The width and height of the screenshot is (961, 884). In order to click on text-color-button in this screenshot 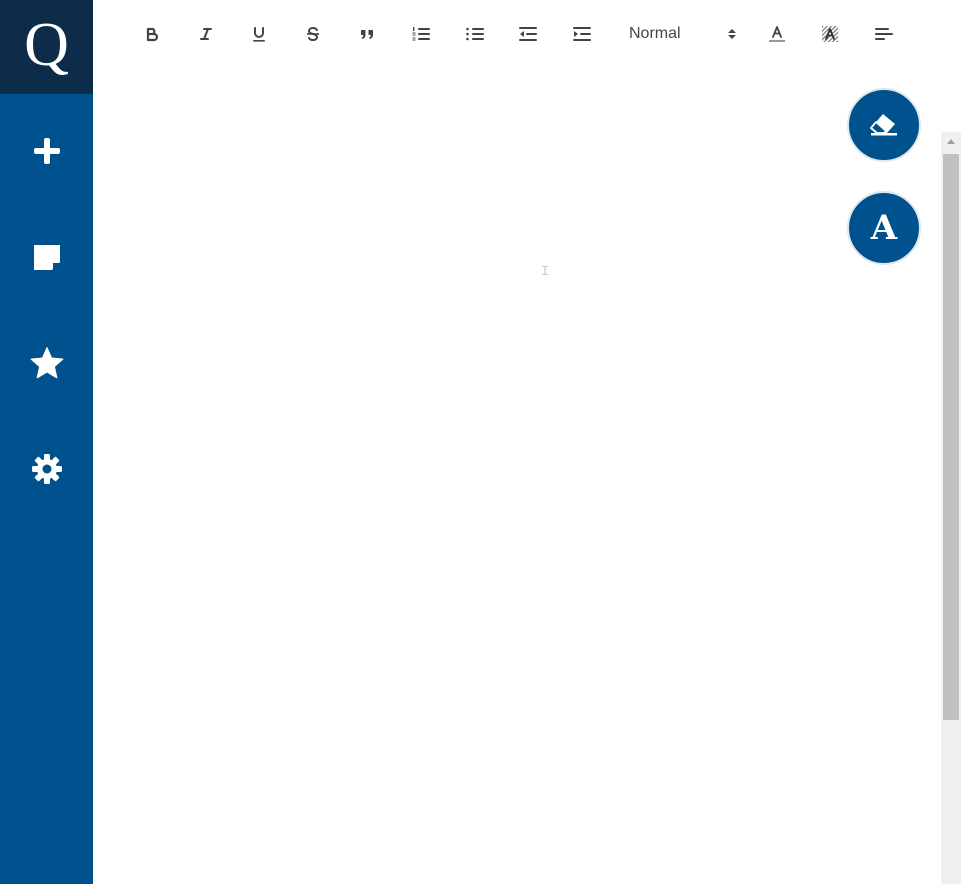, I will do `click(777, 34)`.